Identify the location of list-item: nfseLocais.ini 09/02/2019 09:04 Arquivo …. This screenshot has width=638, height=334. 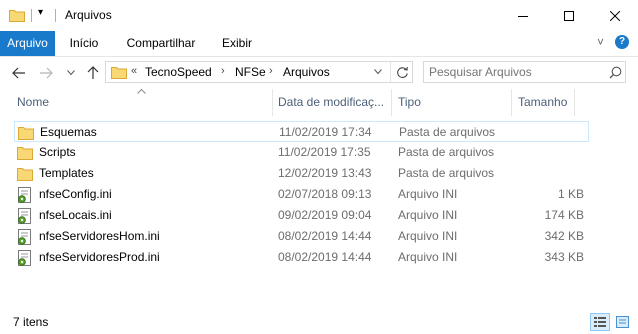
(301, 215).